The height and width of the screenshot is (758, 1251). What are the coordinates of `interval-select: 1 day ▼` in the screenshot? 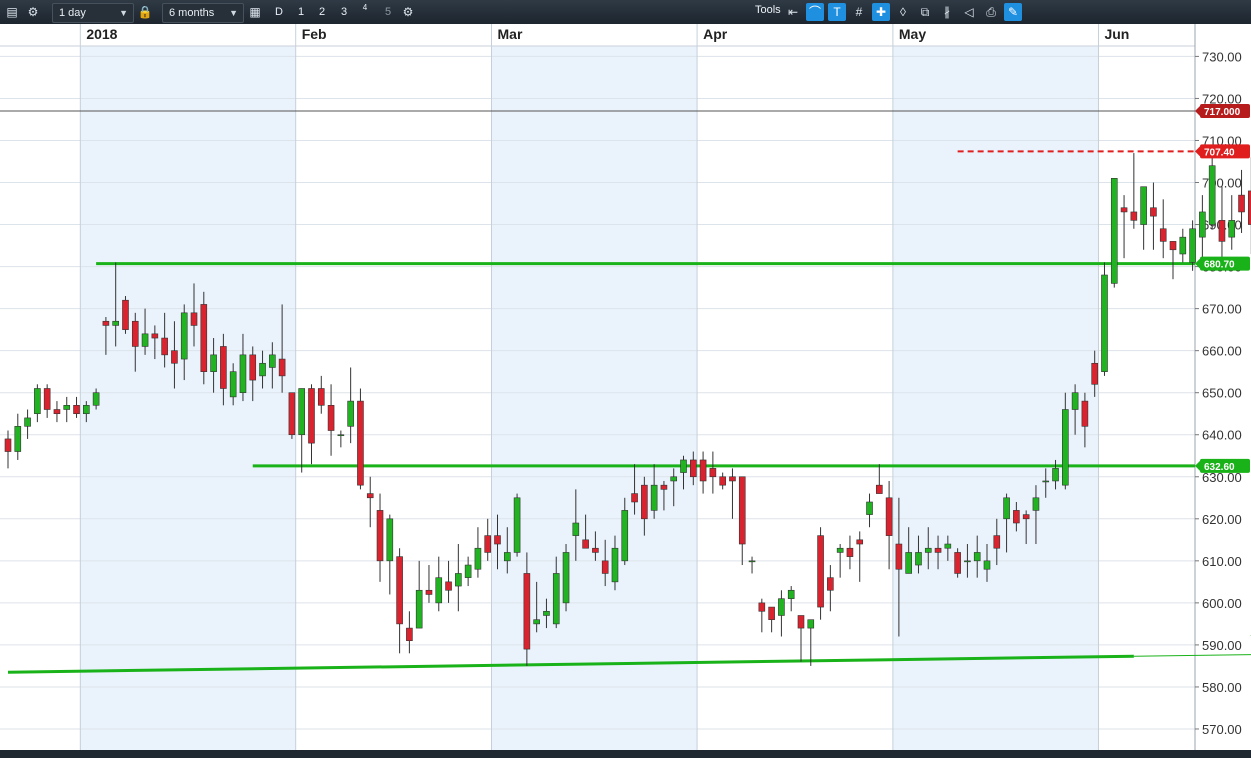 It's located at (93, 13).